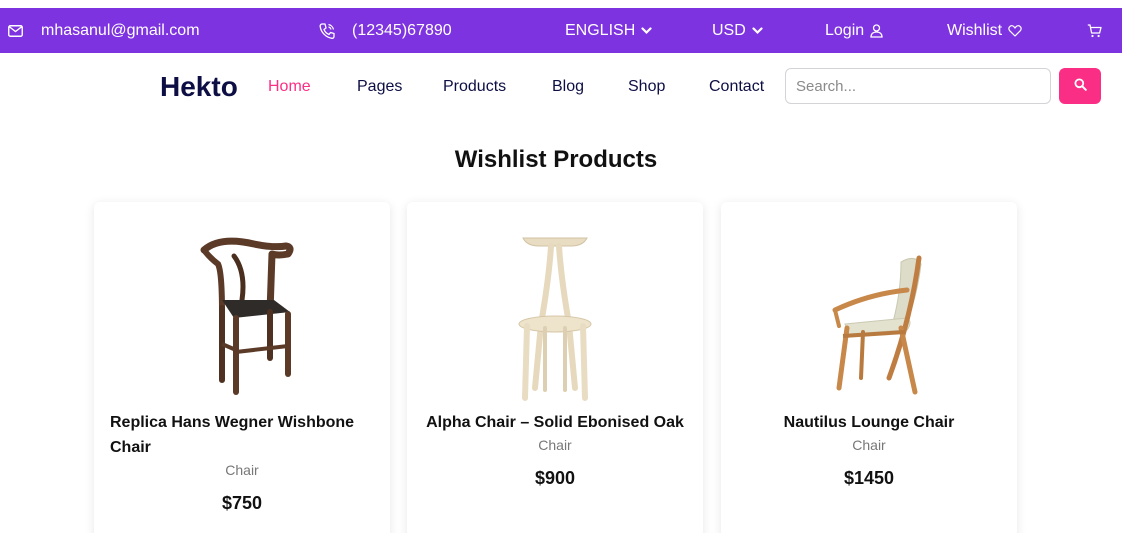 This screenshot has height=533, width=1122. What do you see at coordinates (199, 87) in the screenshot?
I see `logo: Hekto` at bounding box center [199, 87].